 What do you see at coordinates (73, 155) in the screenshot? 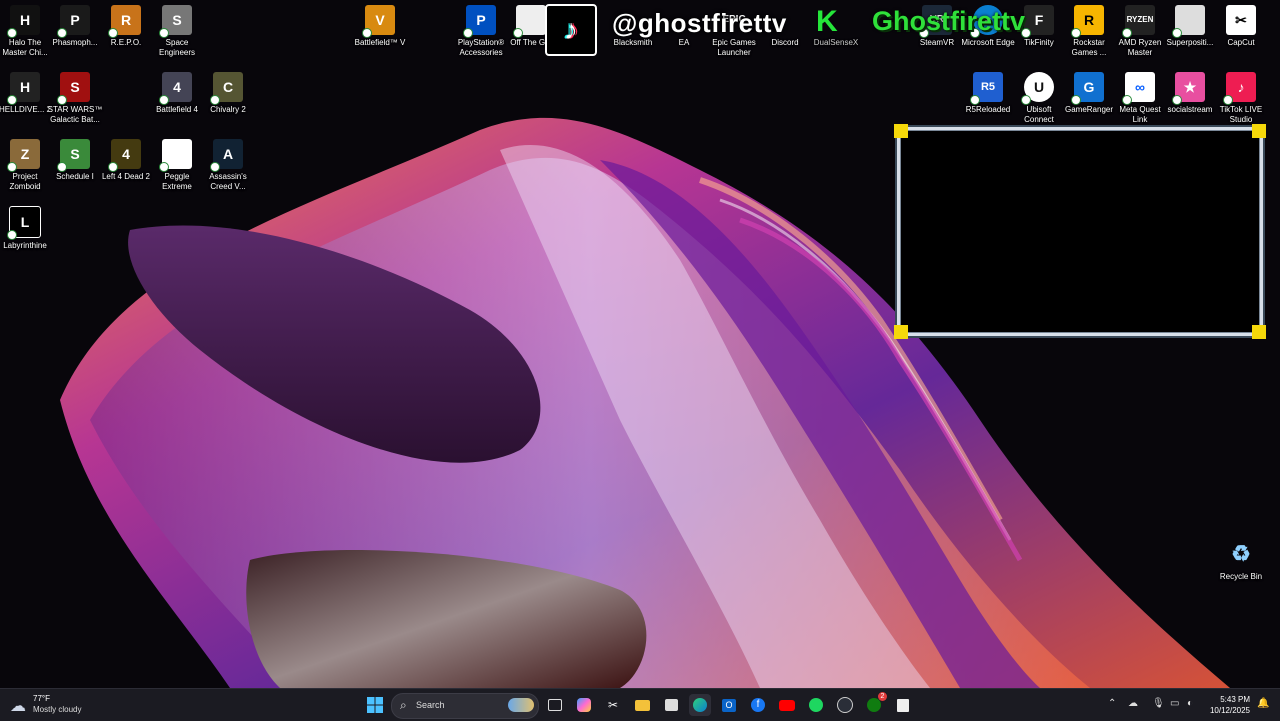
I see `schedule-icon: S` at bounding box center [73, 155].